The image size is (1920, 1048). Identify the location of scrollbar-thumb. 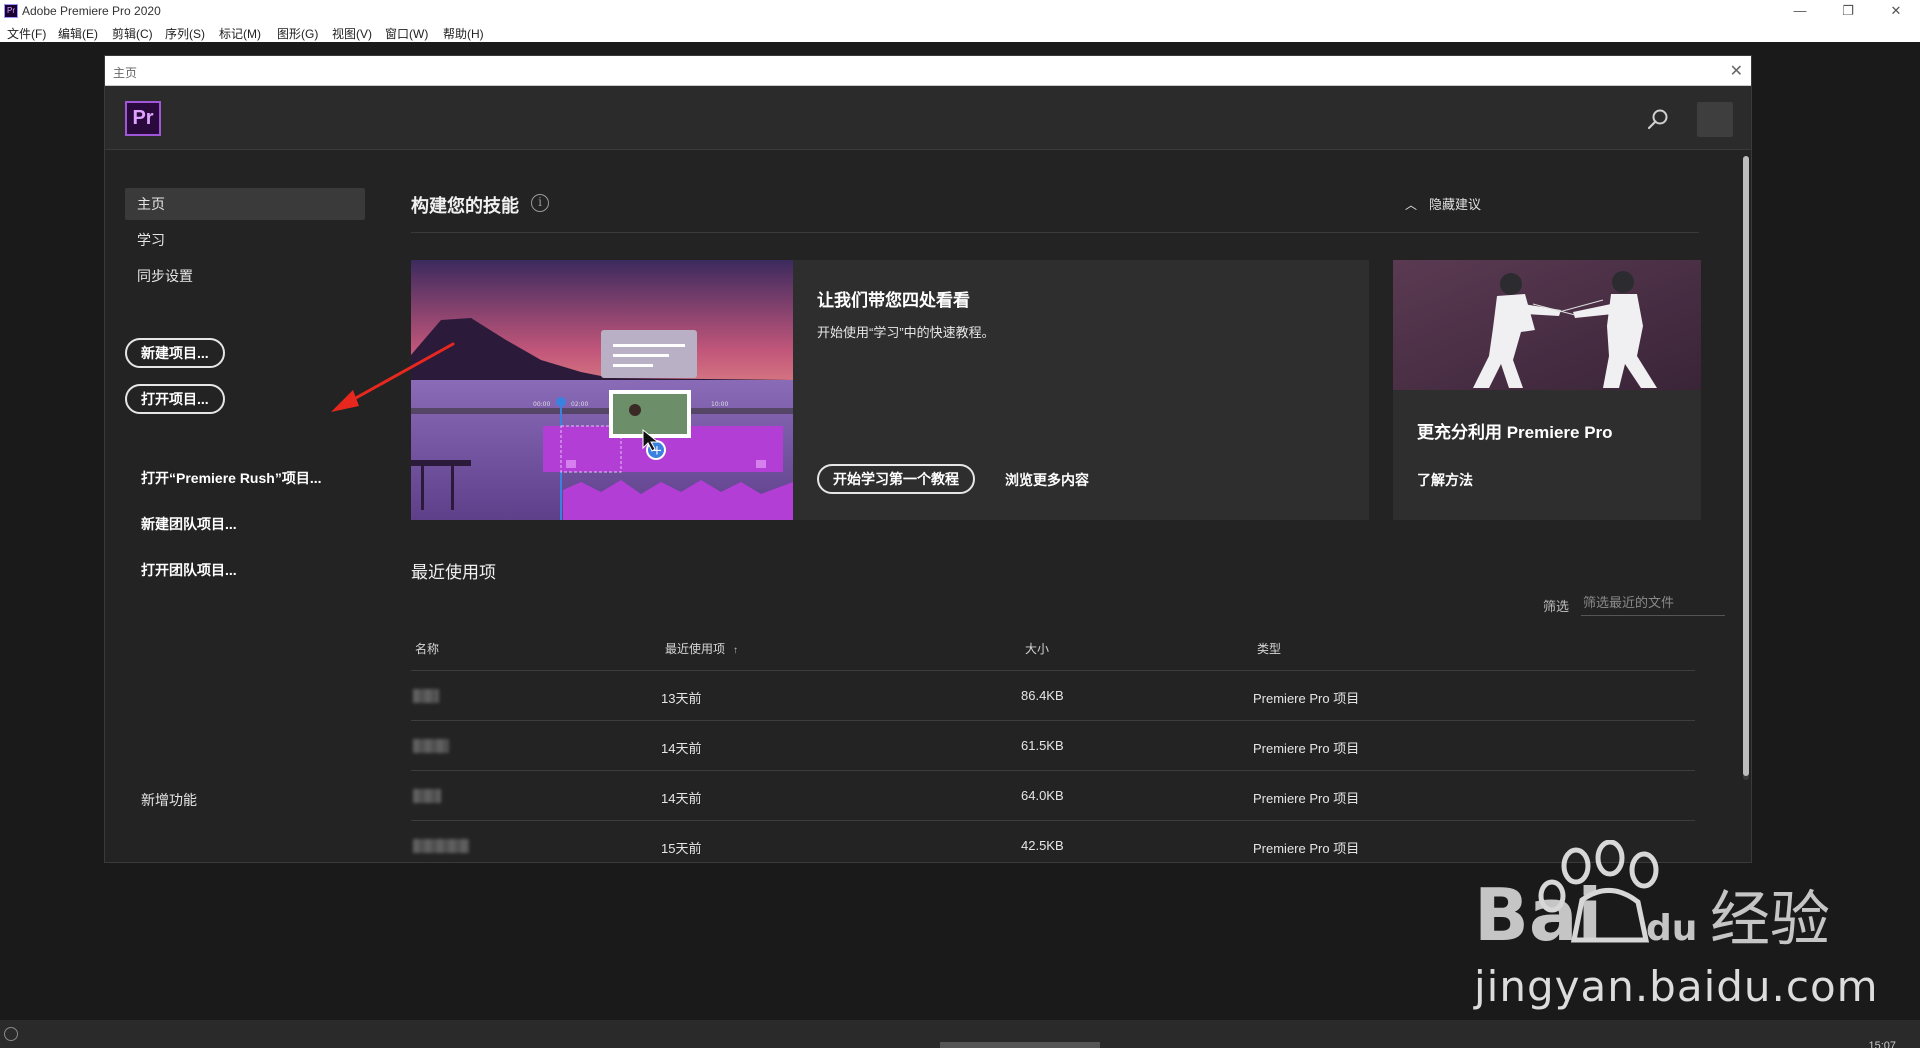
(1746, 466).